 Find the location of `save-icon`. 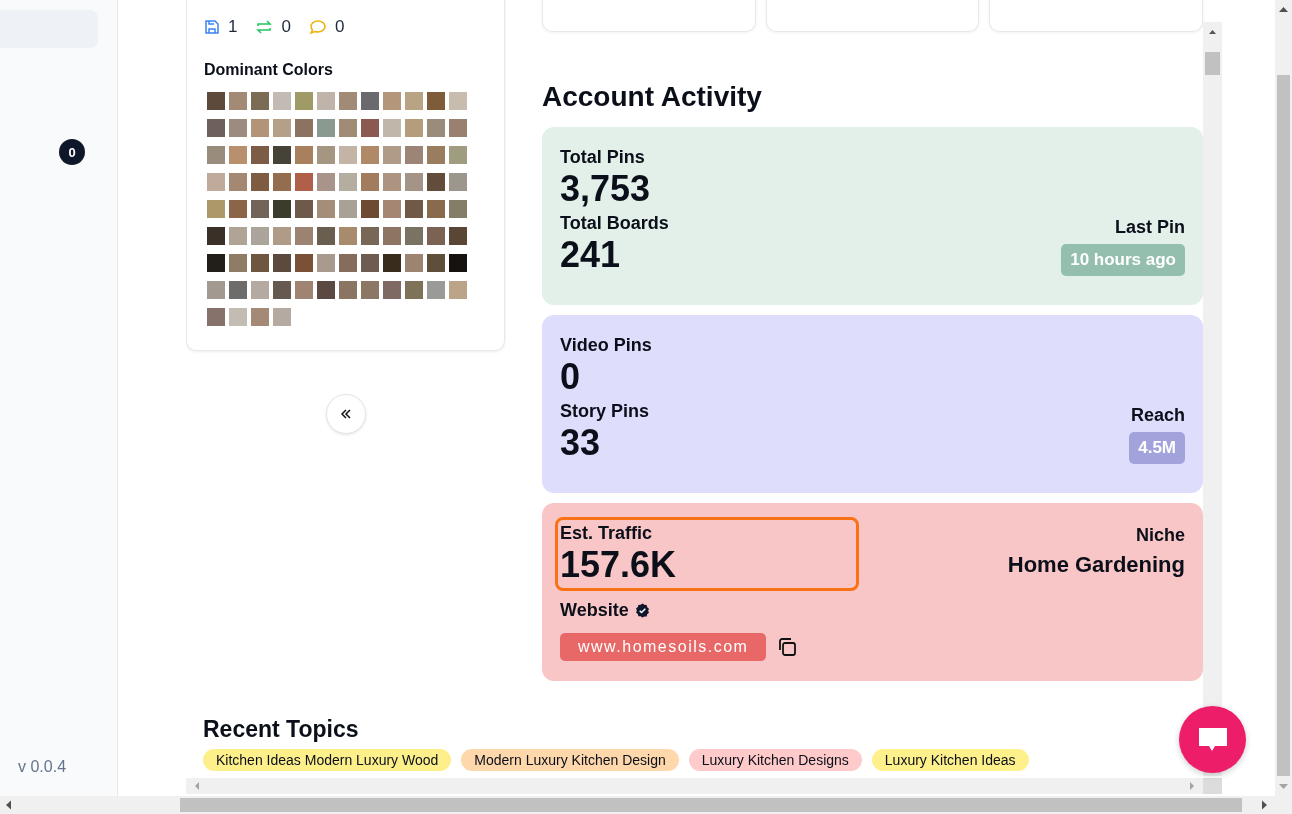

save-icon is located at coordinates (212, 27).